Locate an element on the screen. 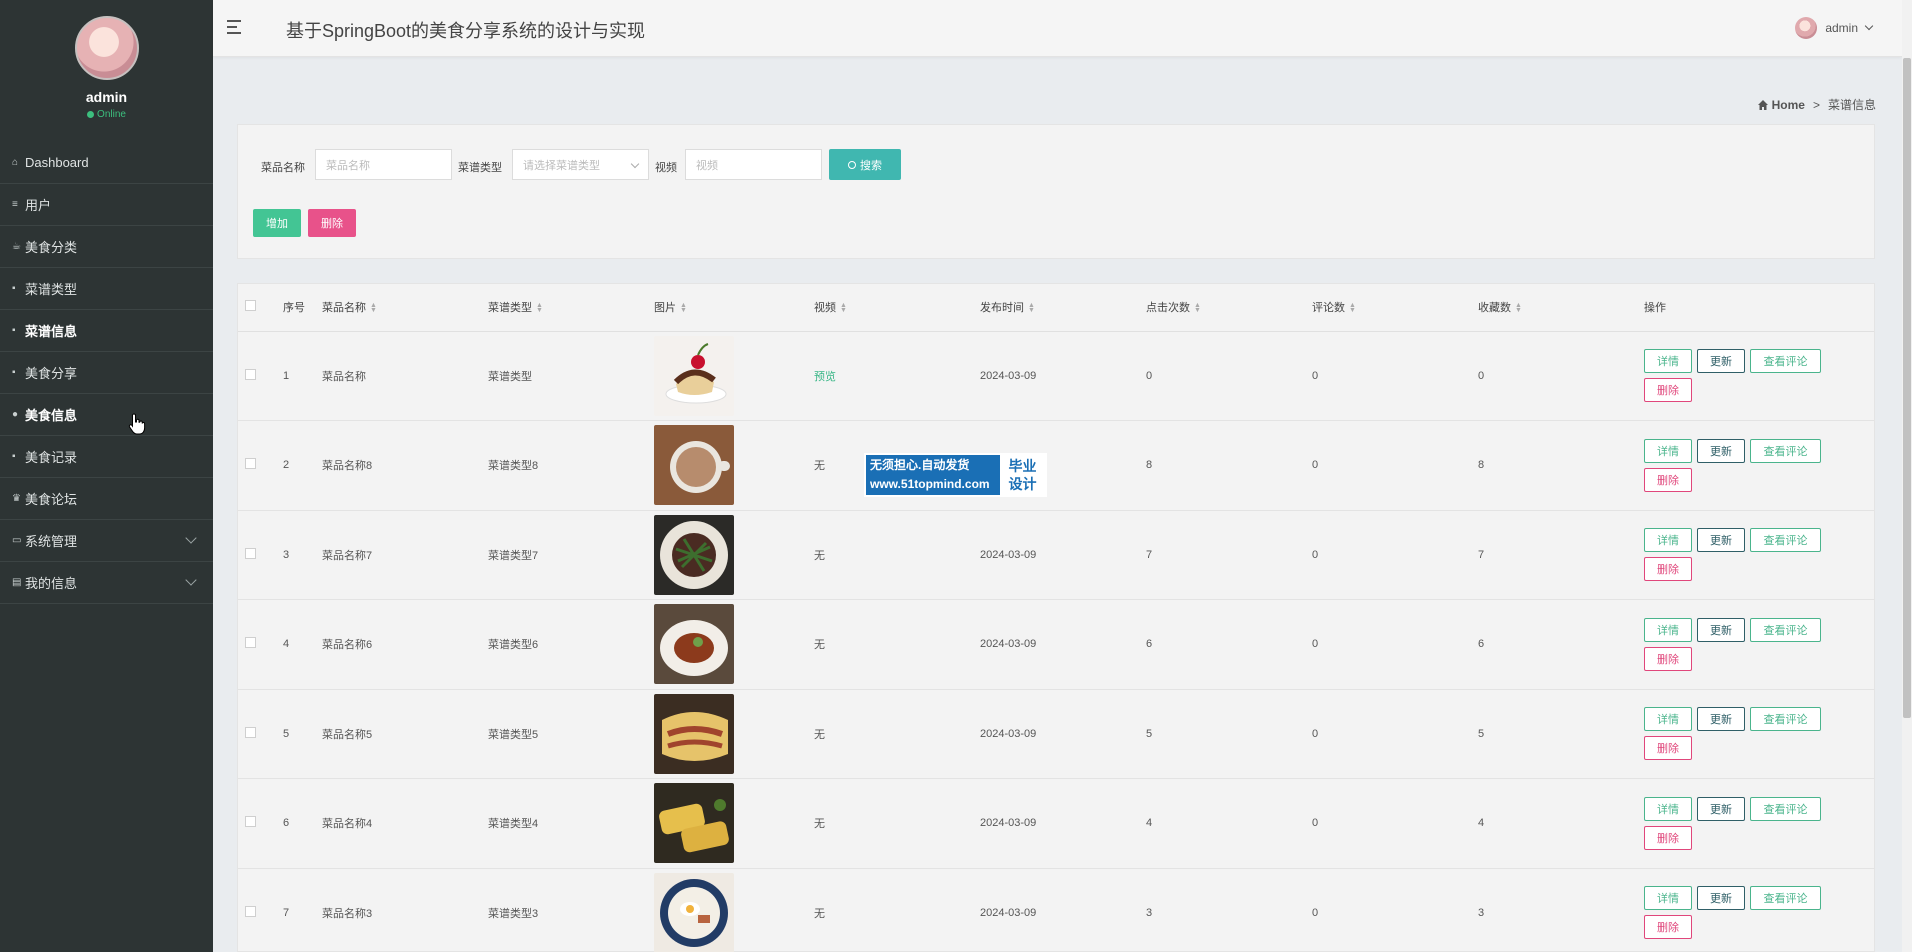  col-comments: 评论数 ▲ ▼ is located at coordinates (1395, 308).